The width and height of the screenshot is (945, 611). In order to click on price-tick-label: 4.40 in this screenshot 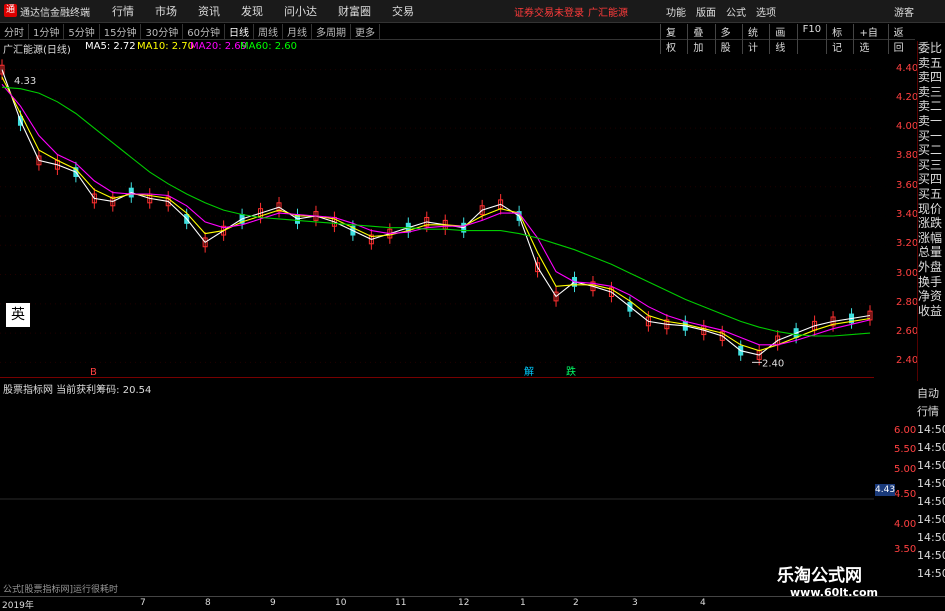, I will do `click(907, 68)`.